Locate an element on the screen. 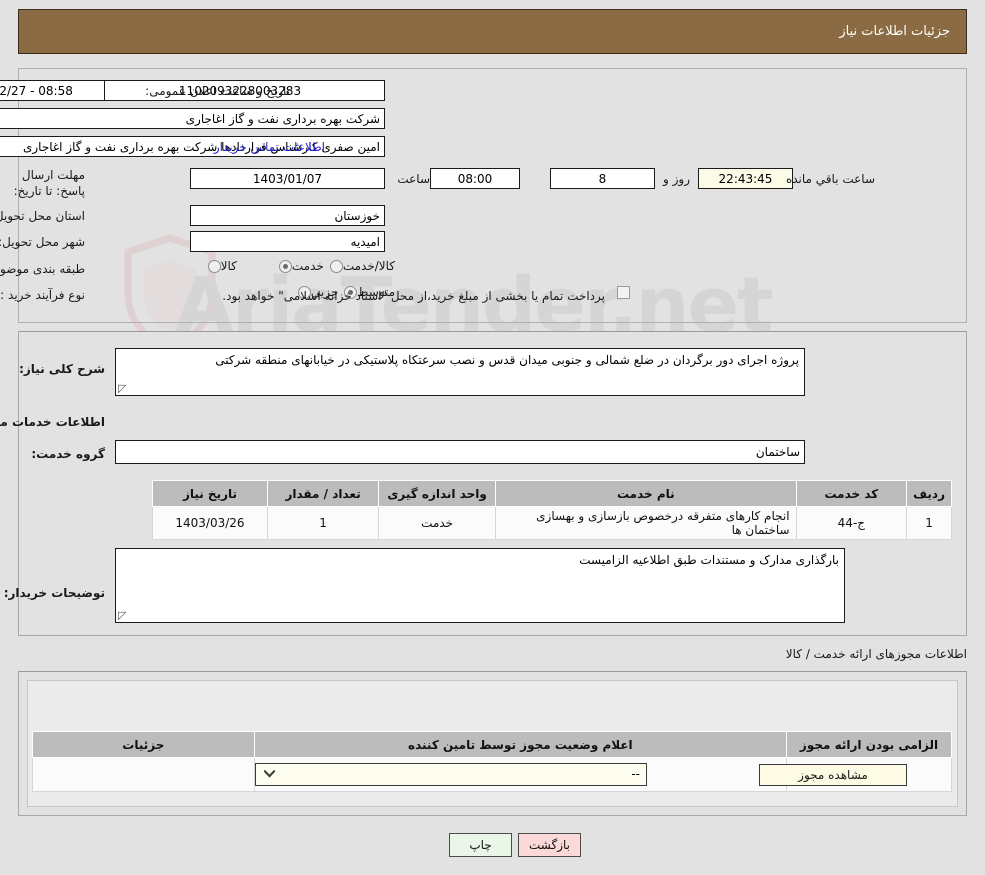 This screenshot has height=875, width=985. print-button: چاپ is located at coordinates (480, 845).